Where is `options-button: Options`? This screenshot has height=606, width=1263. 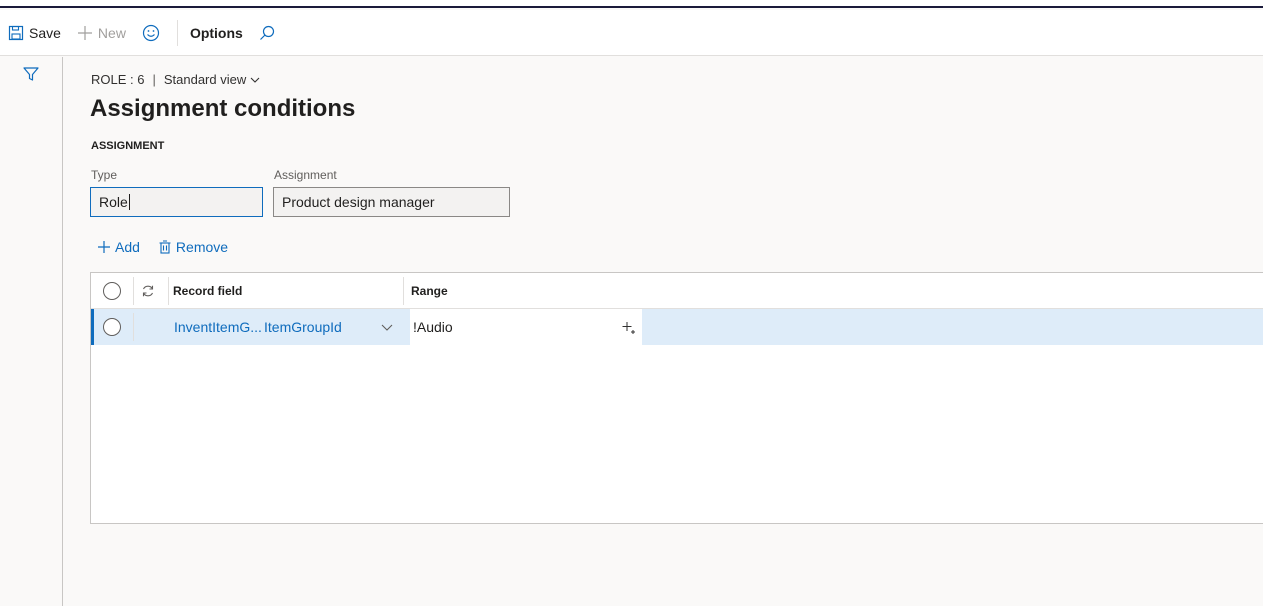
options-button: Options is located at coordinates (216, 33).